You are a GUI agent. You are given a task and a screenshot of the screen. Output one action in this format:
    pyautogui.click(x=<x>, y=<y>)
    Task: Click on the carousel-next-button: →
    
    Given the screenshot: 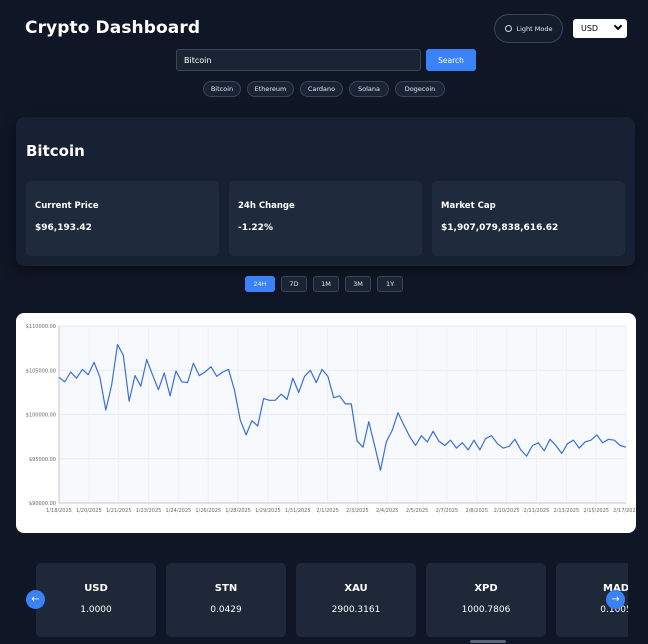 What is the action you would take?
    pyautogui.click(x=615, y=599)
    